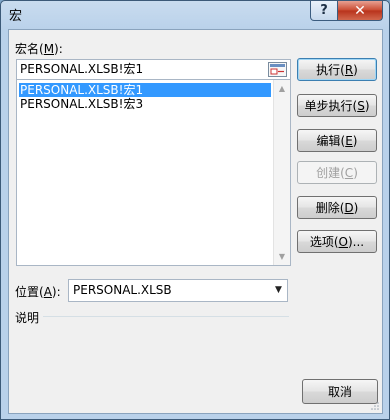 The image size is (390, 420). I want to click on create-button: 创建(C), so click(337, 172).